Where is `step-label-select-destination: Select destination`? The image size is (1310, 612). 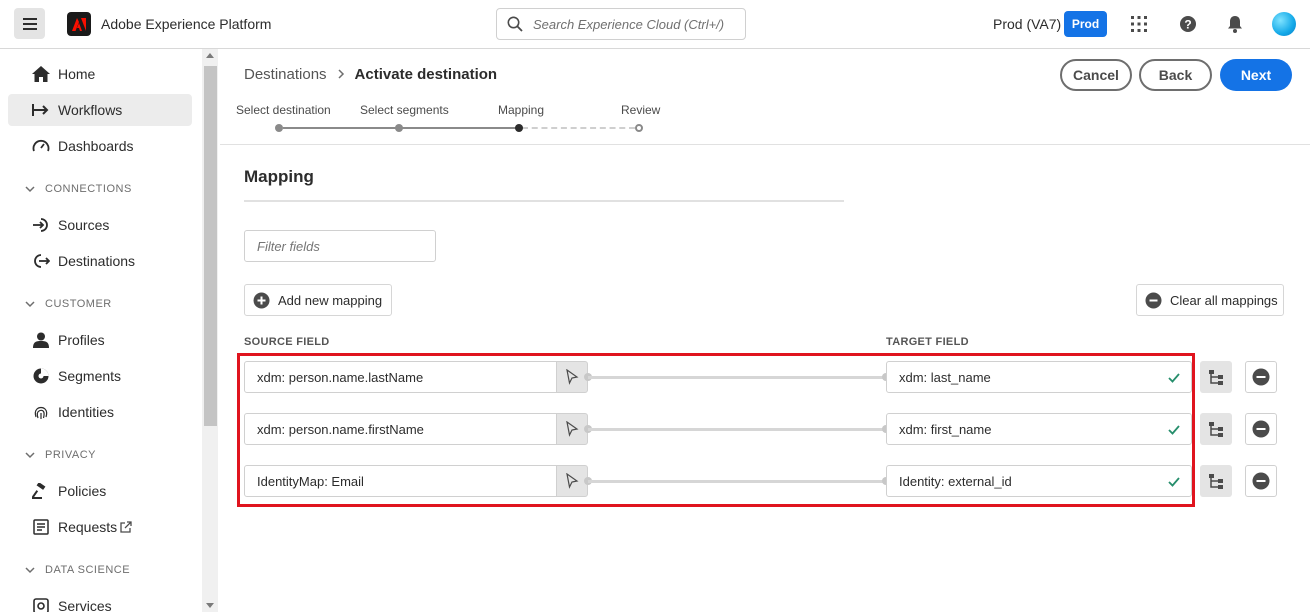
step-label-select-destination: Select destination is located at coordinates (283, 110).